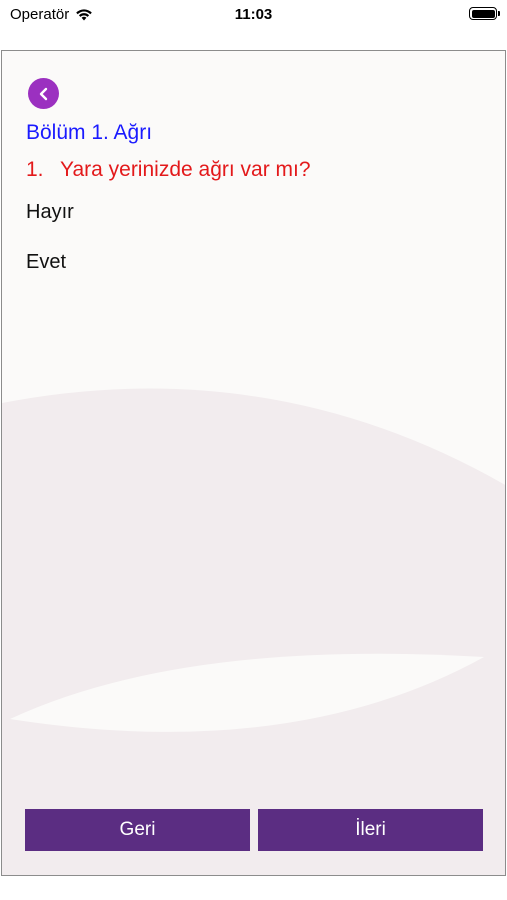 Image resolution: width=507 pixels, height=900 pixels. What do you see at coordinates (89, 132) in the screenshot?
I see `section-title: Bölüm 1. Ağrı` at bounding box center [89, 132].